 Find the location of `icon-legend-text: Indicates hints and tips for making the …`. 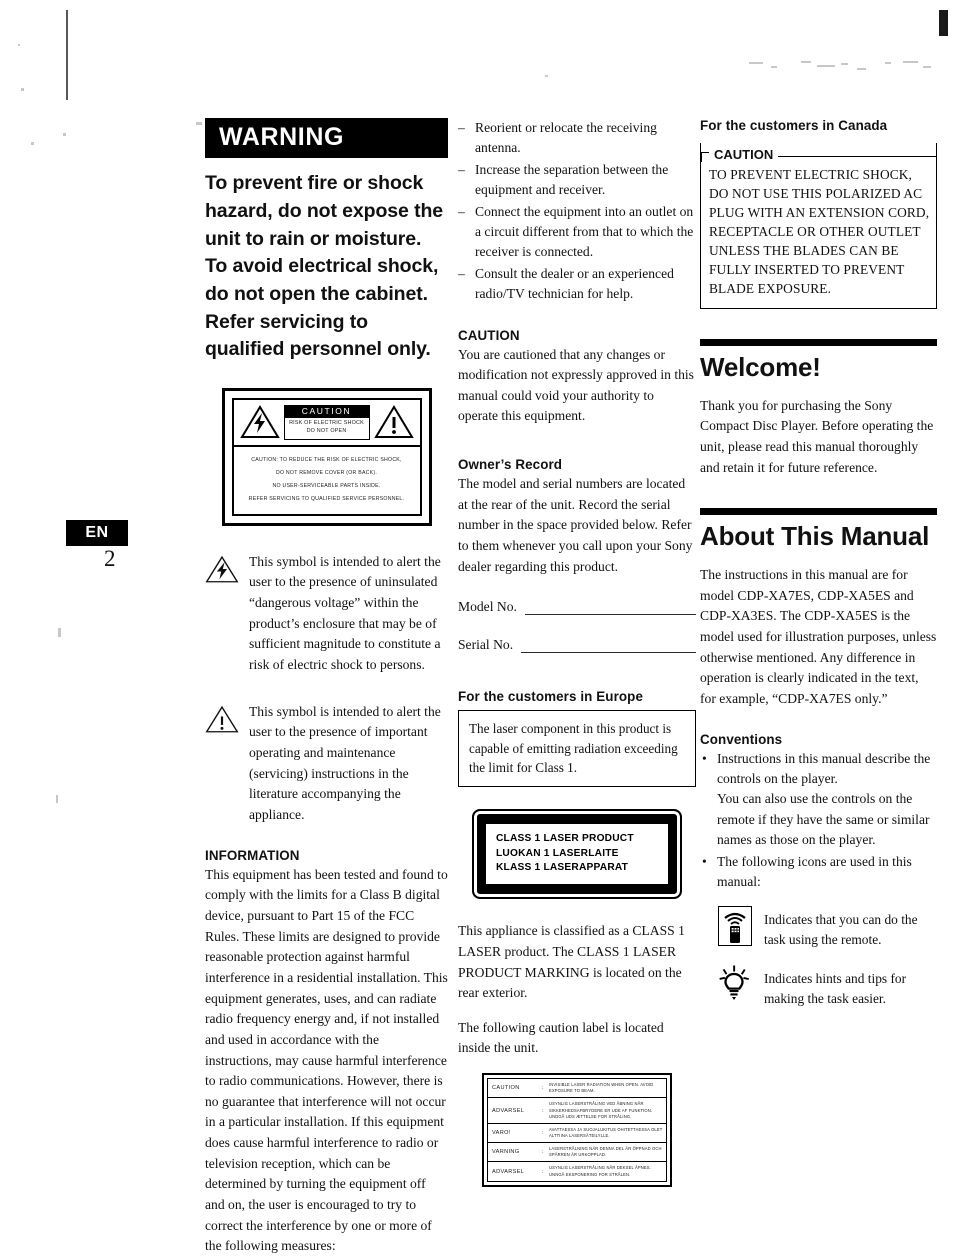

icon-legend-text: Indicates hints and tips for making the … is located at coordinates (835, 988).